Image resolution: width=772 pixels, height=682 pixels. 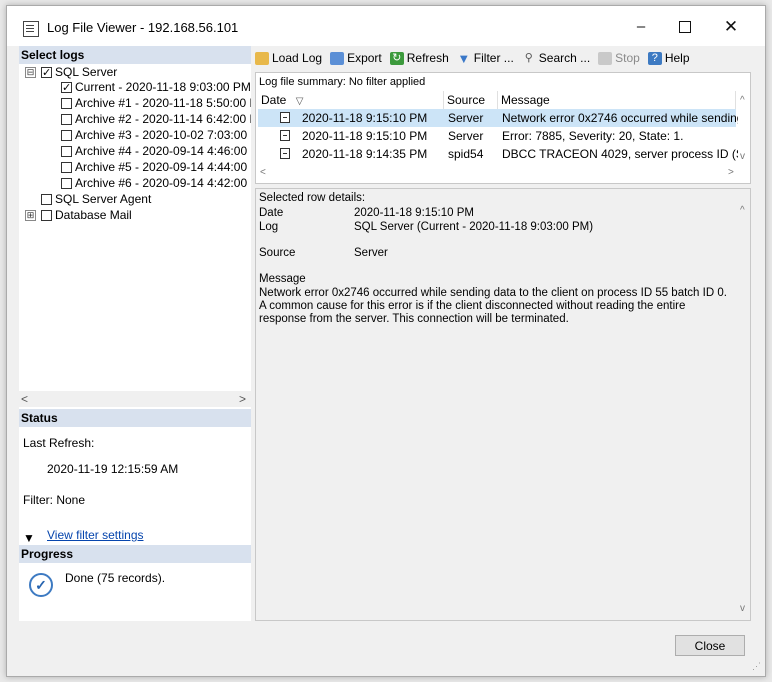 I want to click on collapse-icon: ⊟, so click(x=30, y=72).